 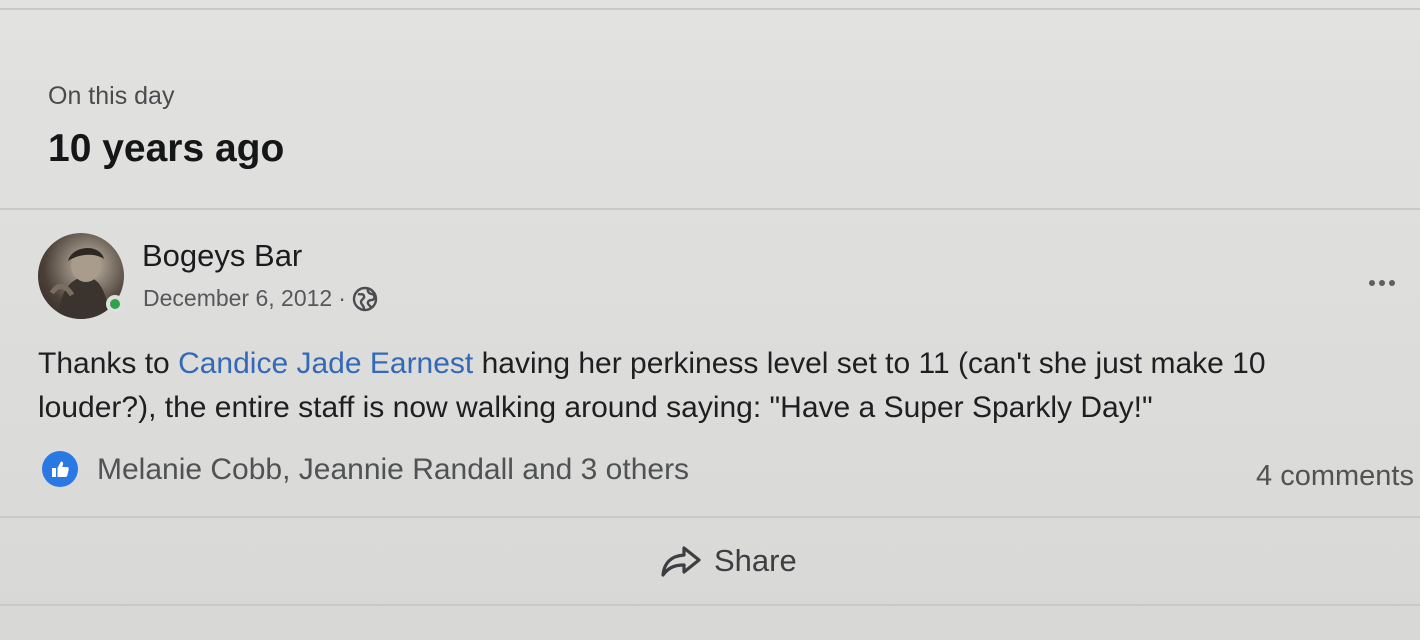 What do you see at coordinates (681, 561) in the screenshot?
I see `share-icon` at bounding box center [681, 561].